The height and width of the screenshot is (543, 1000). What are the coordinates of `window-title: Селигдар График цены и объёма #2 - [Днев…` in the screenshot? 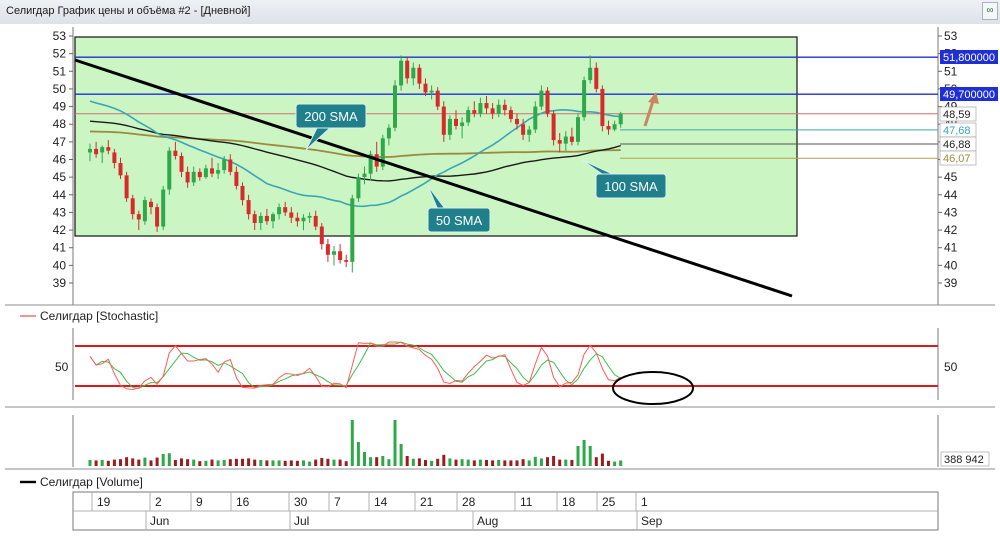 It's located at (128, 11).